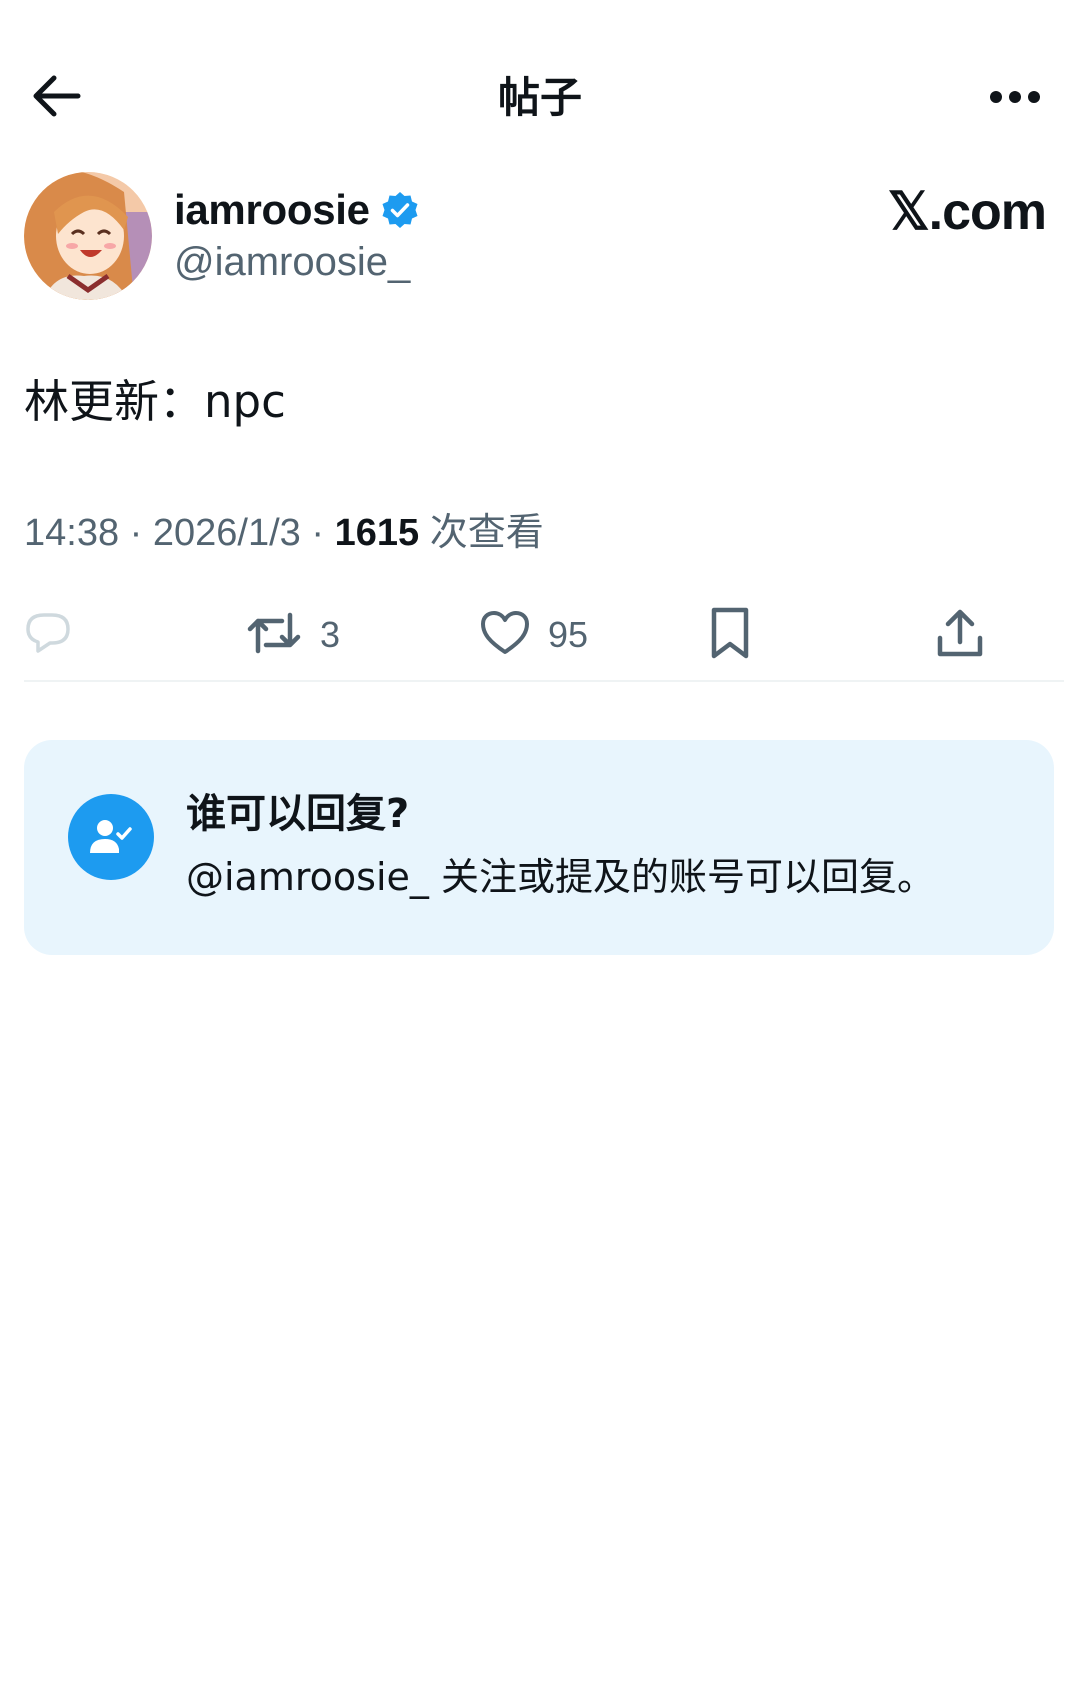  What do you see at coordinates (48, 635) in the screenshot?
I see `reply-bubble-icon` at bounding box center [48, 635].